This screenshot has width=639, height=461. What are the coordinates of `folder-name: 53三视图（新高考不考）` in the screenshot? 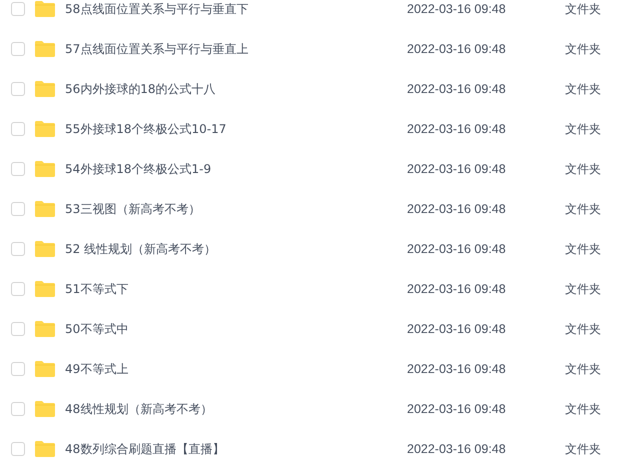 It's located at (231, 209).